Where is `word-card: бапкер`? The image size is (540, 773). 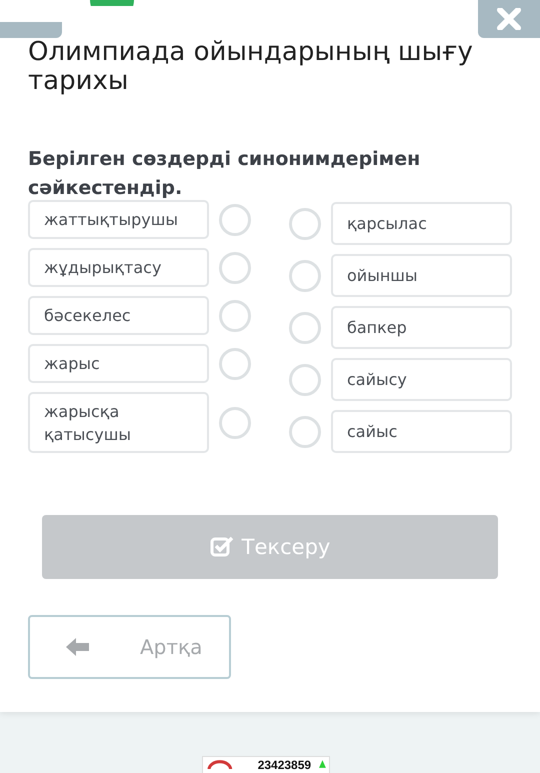
word-card: бапкер is located at coordinates (421, 327).